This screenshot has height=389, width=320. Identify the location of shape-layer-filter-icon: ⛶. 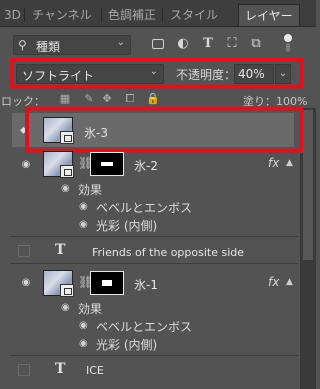
(232, 44).